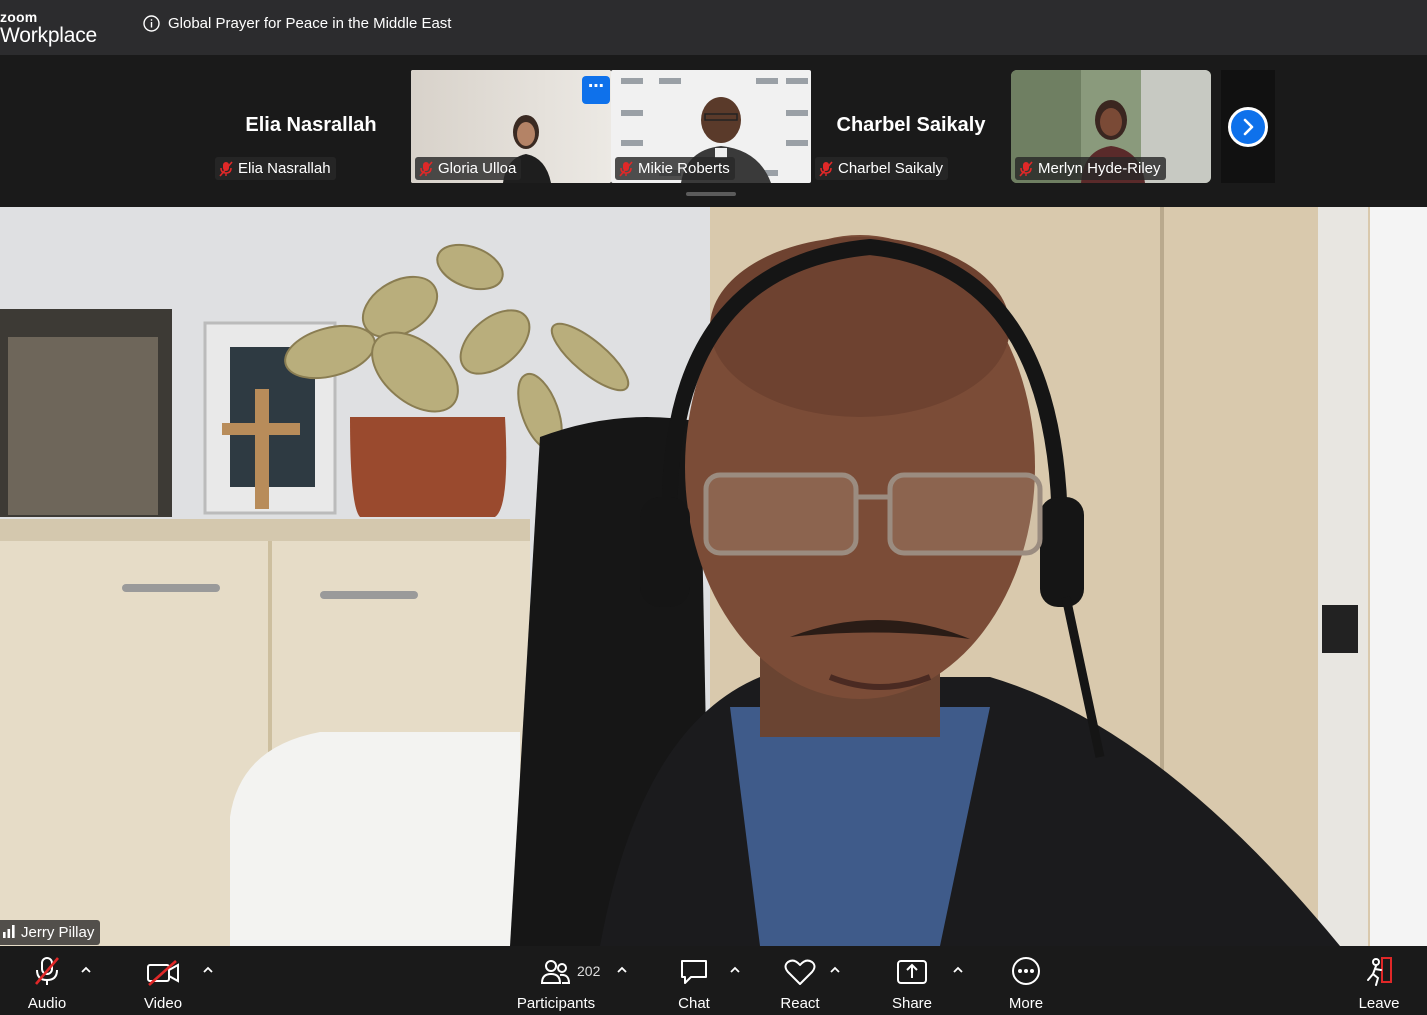 The height and width of the screenshot is (1015, 1427). What do you see at coordinates (912, 1003) in the screenshot?
I see `share-label: Share` at bounding box center [912, 1003].